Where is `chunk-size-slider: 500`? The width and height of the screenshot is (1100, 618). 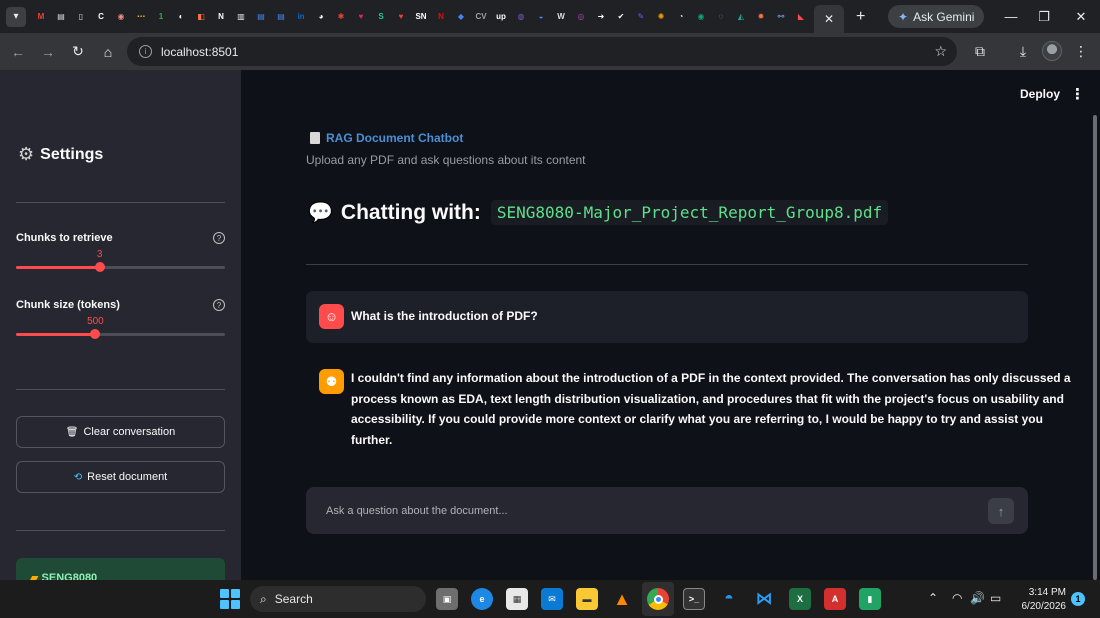
chunk-size-slider: 500 is located at coordinates (120, 334).